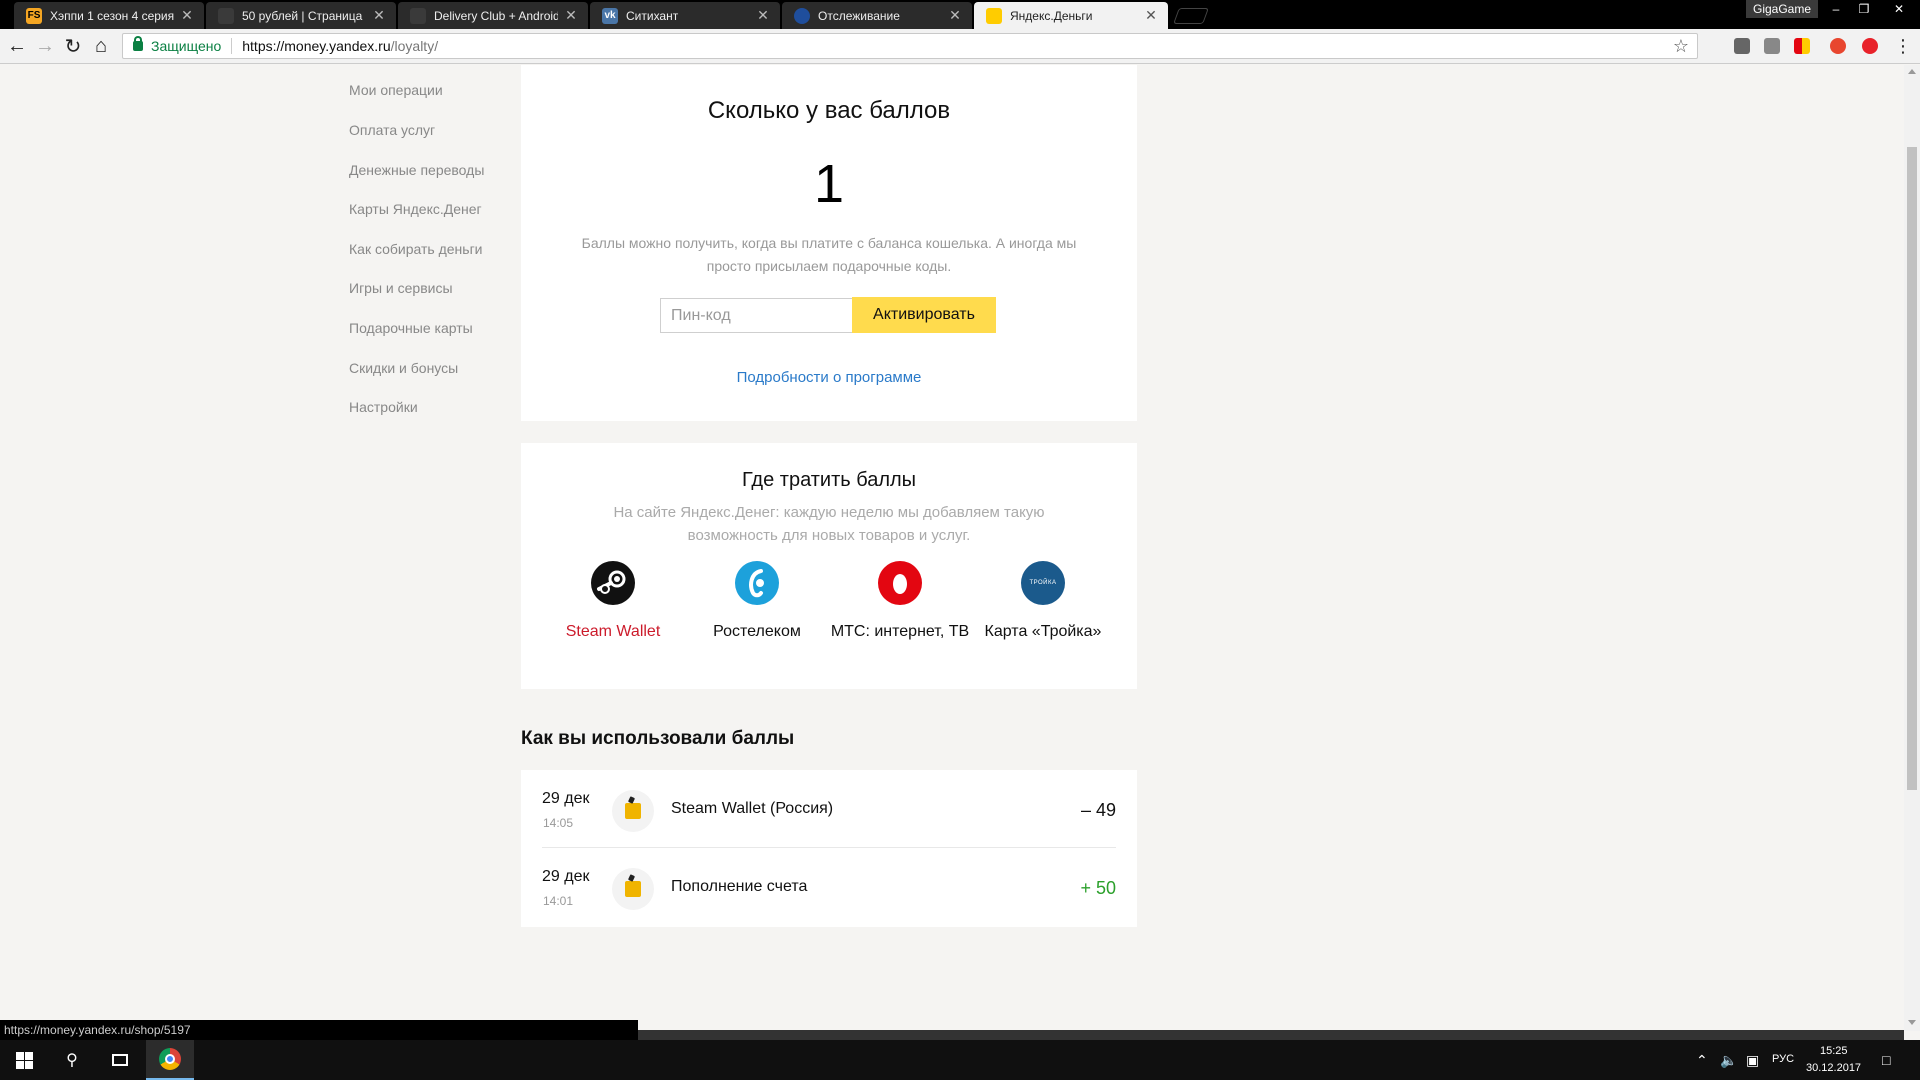  Describe the element at coordinates (392, 130) in the screenshot. I see `sidebar-item-payments: Оплата услуг` at that location.